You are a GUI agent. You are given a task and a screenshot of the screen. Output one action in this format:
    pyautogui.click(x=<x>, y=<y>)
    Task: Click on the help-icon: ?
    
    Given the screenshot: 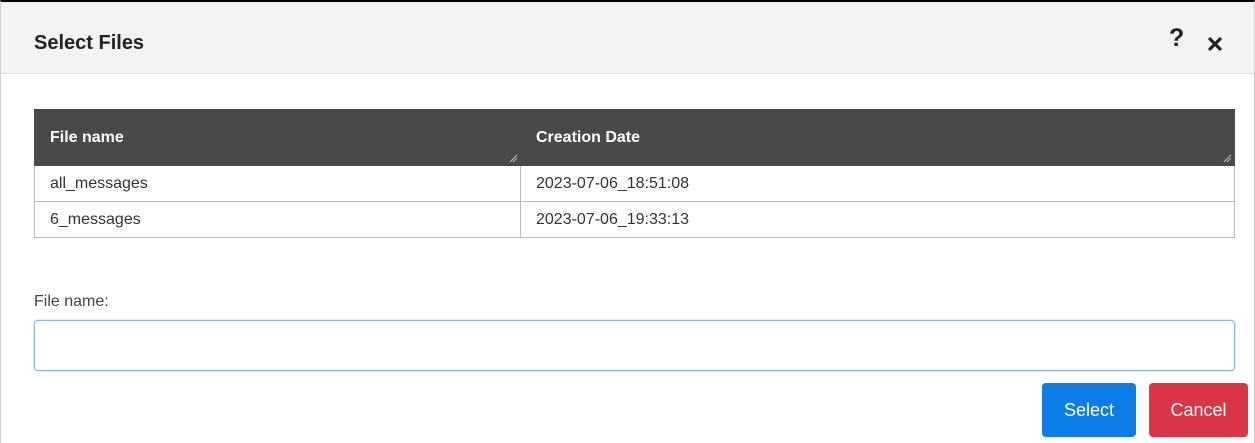 What is the action you would take?
    pyautogui.click(x=1176, y=38)
    